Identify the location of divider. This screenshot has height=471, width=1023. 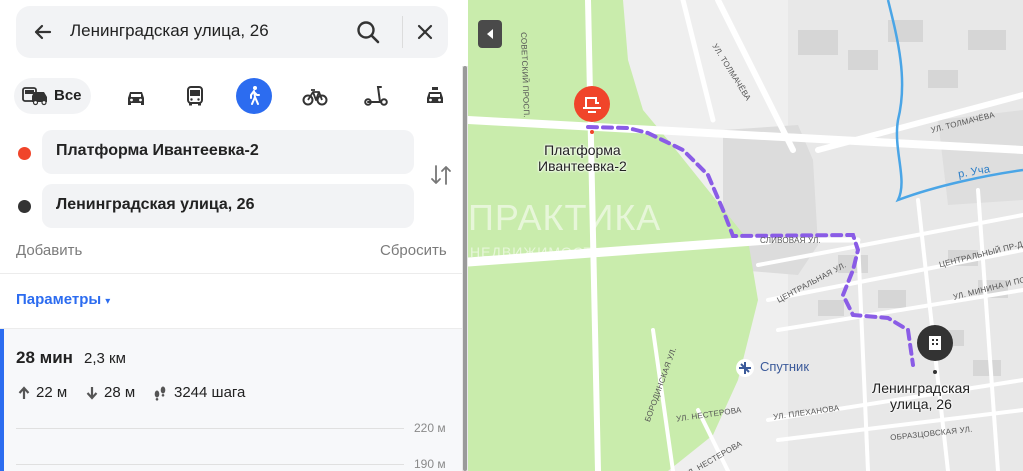
(231, 273).